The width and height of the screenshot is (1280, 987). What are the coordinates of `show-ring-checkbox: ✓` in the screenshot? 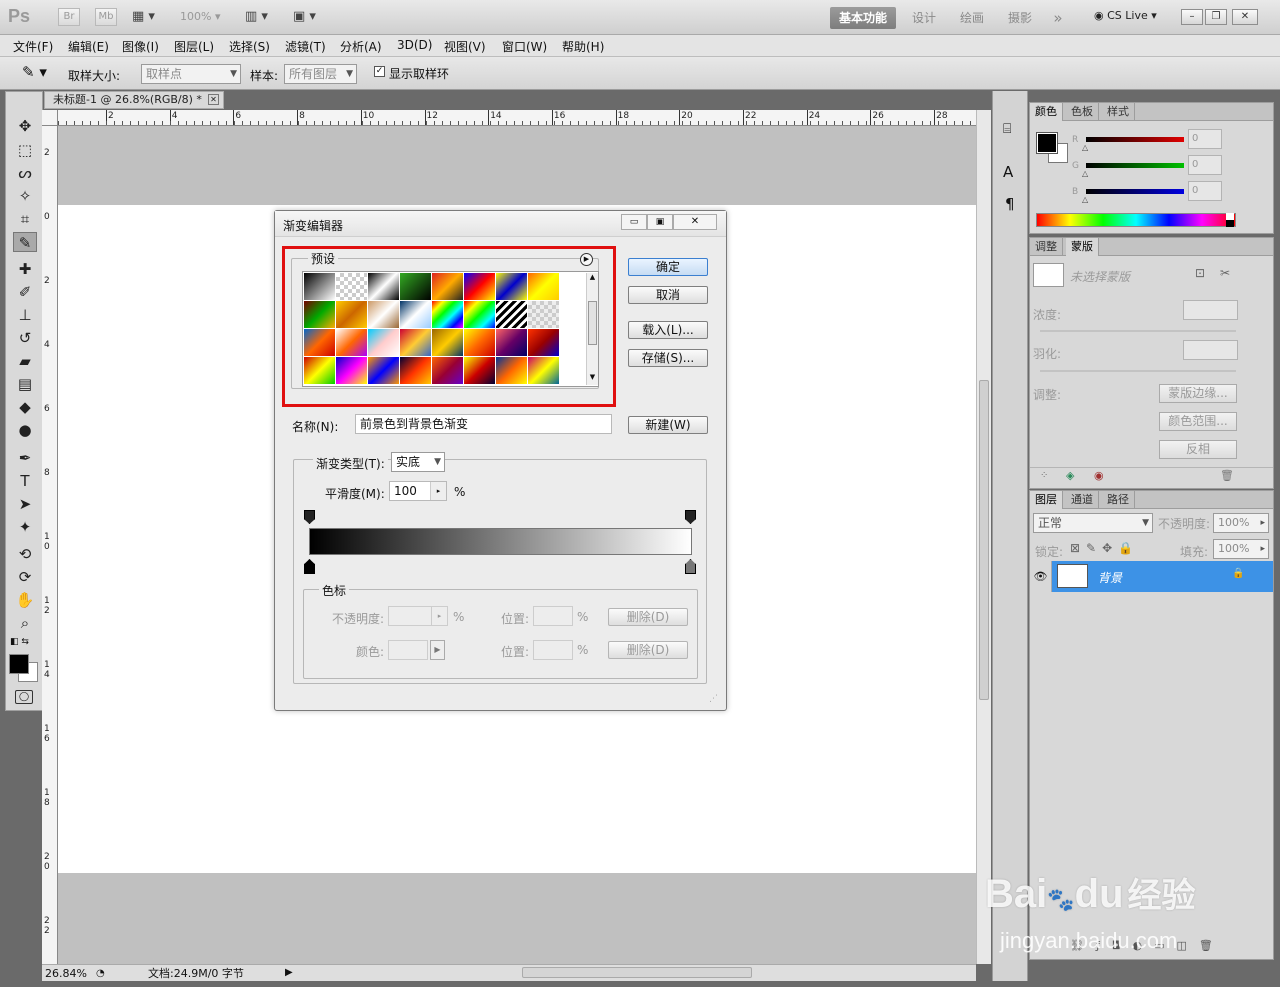 It's located at (379, 71).